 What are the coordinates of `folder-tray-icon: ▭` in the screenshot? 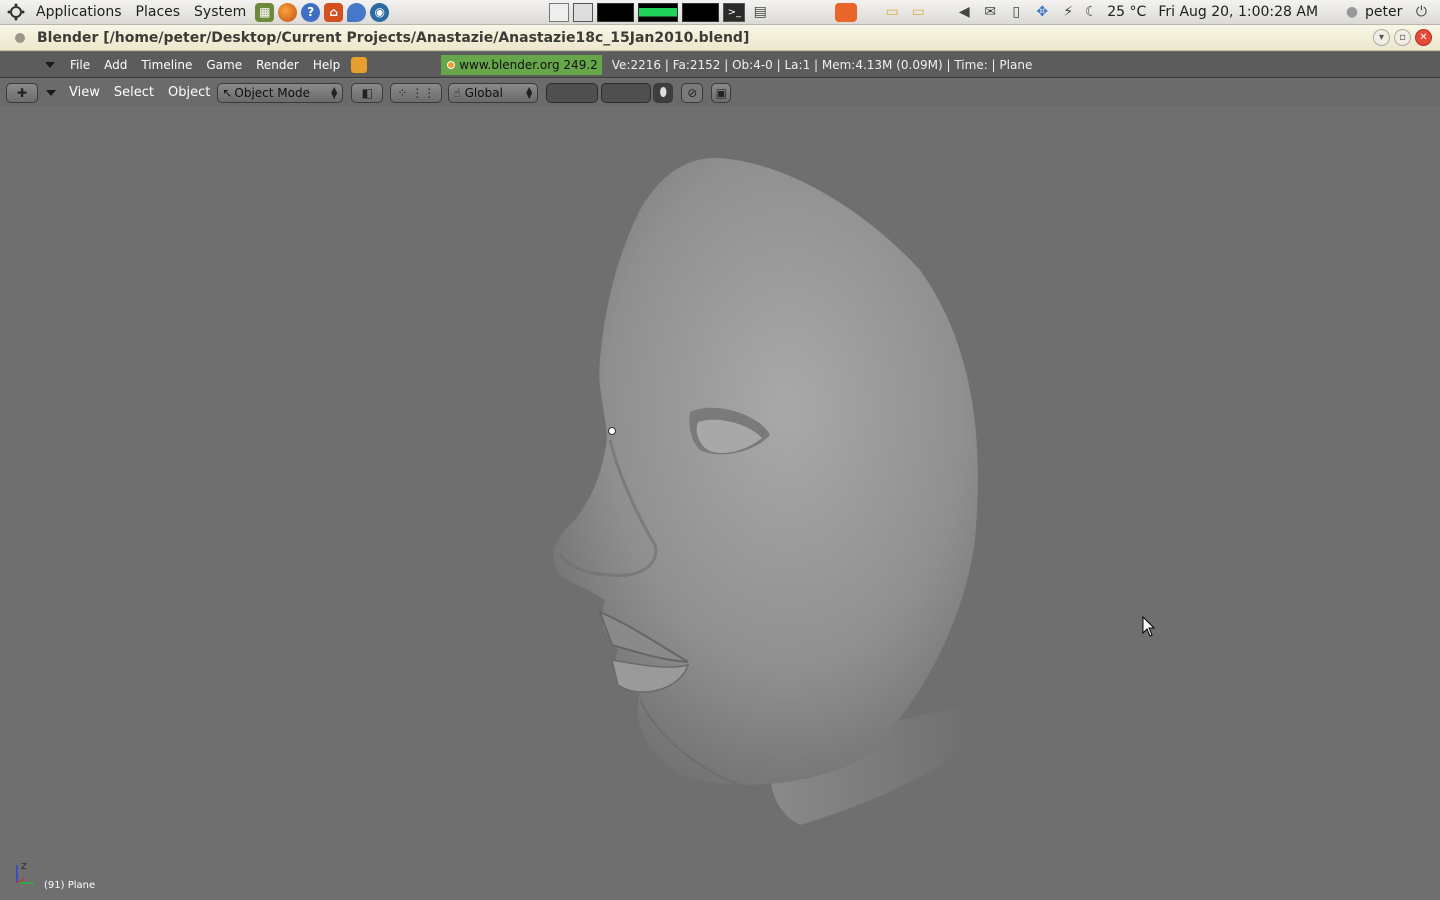 It's located at (892, 12).